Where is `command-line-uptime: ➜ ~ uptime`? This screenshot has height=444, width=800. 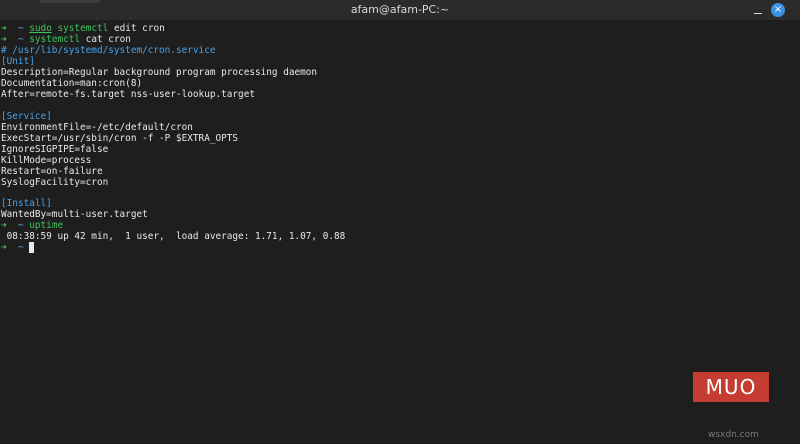 command-line-uptime: ➜ ~ uptime is located at coordinates (32, 225).